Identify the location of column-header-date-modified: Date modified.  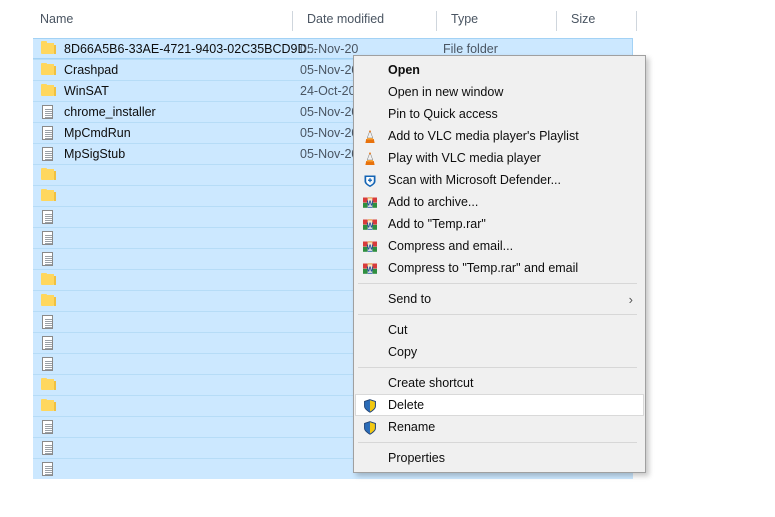
(368, 19).